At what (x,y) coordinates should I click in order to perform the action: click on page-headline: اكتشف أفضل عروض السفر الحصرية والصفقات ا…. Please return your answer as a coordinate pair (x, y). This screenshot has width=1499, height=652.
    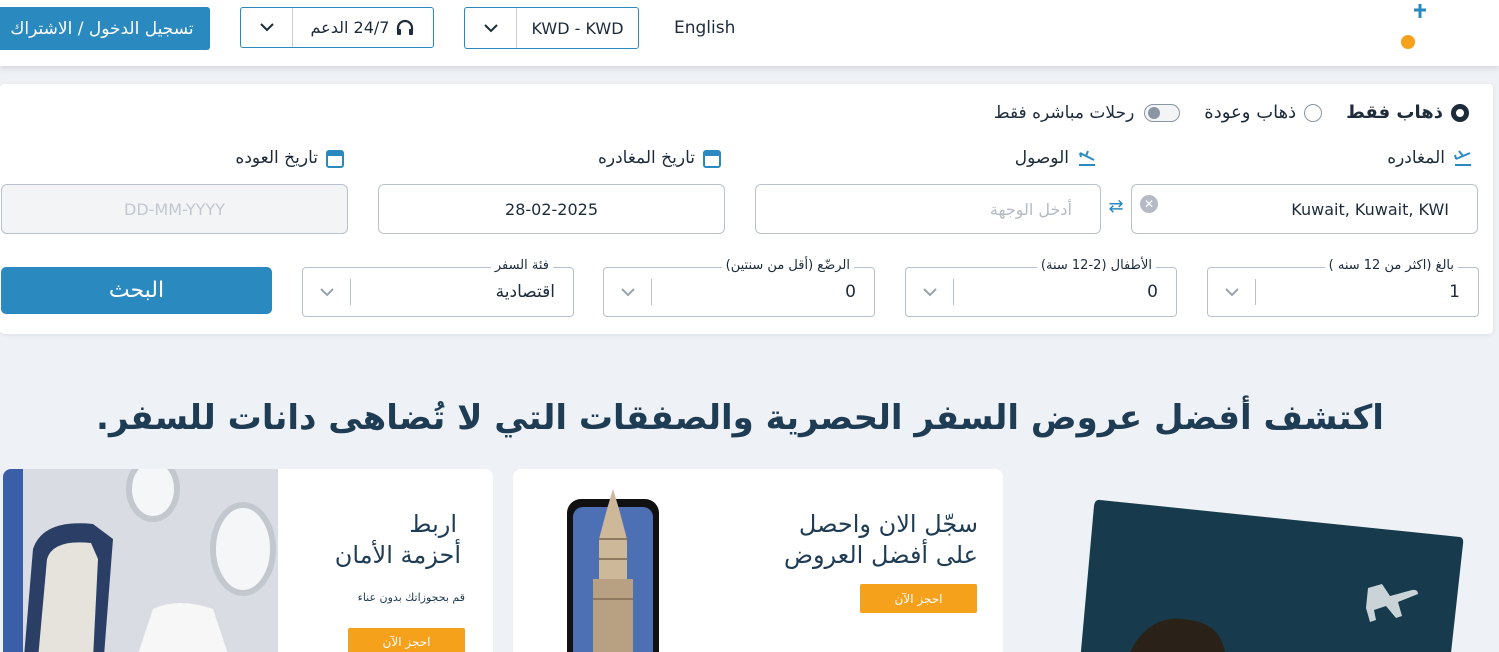
    Looking at the image, I should click on (740, 418).